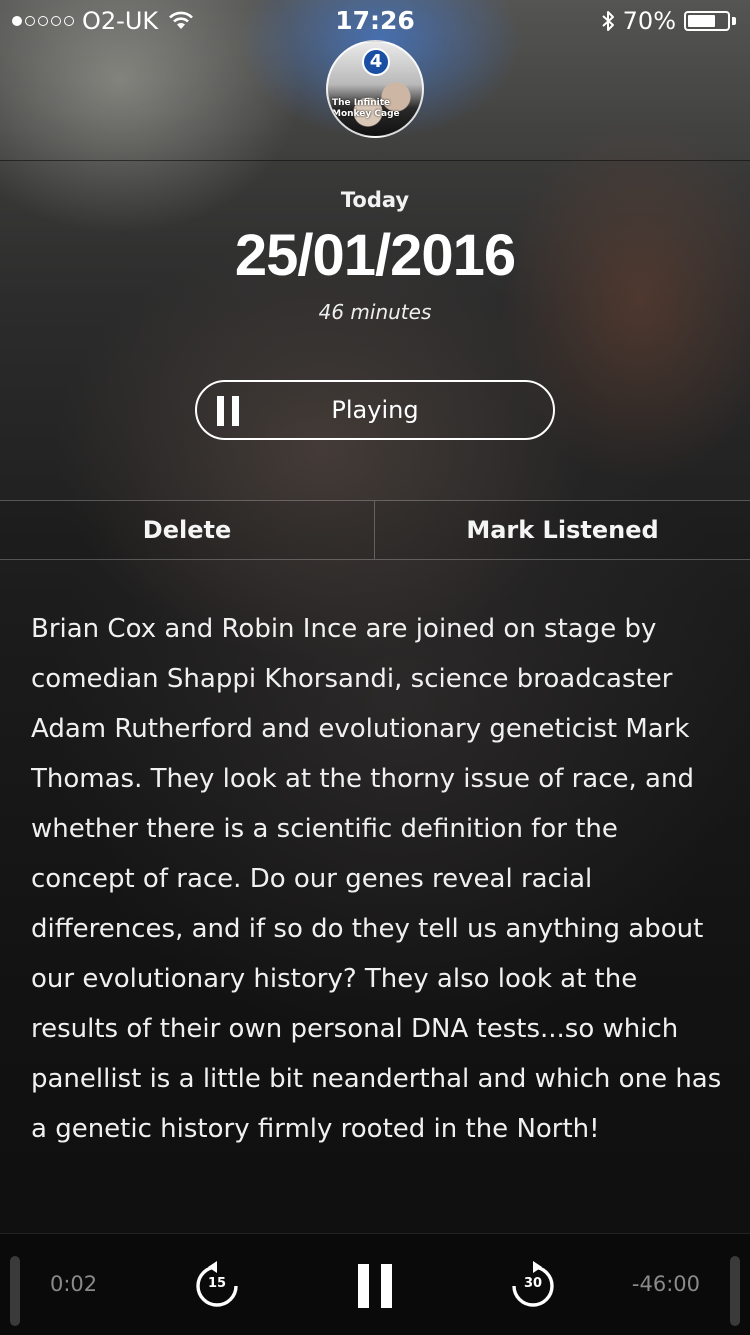  I want to click on play-pause-button: Playing, so click(375, 410).